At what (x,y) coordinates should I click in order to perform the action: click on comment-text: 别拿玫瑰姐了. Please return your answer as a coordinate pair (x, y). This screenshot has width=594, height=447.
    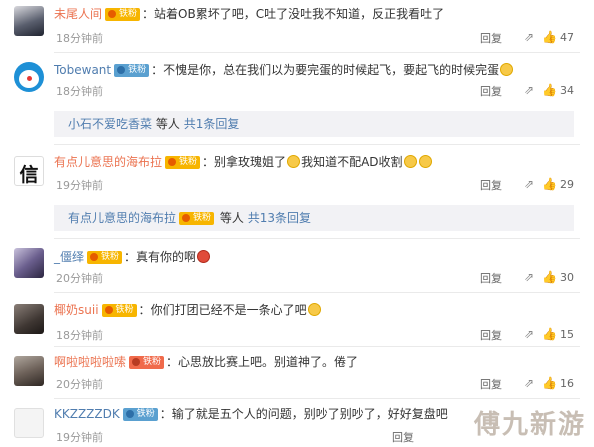
    Looking at the image, I should click on (250, 162).